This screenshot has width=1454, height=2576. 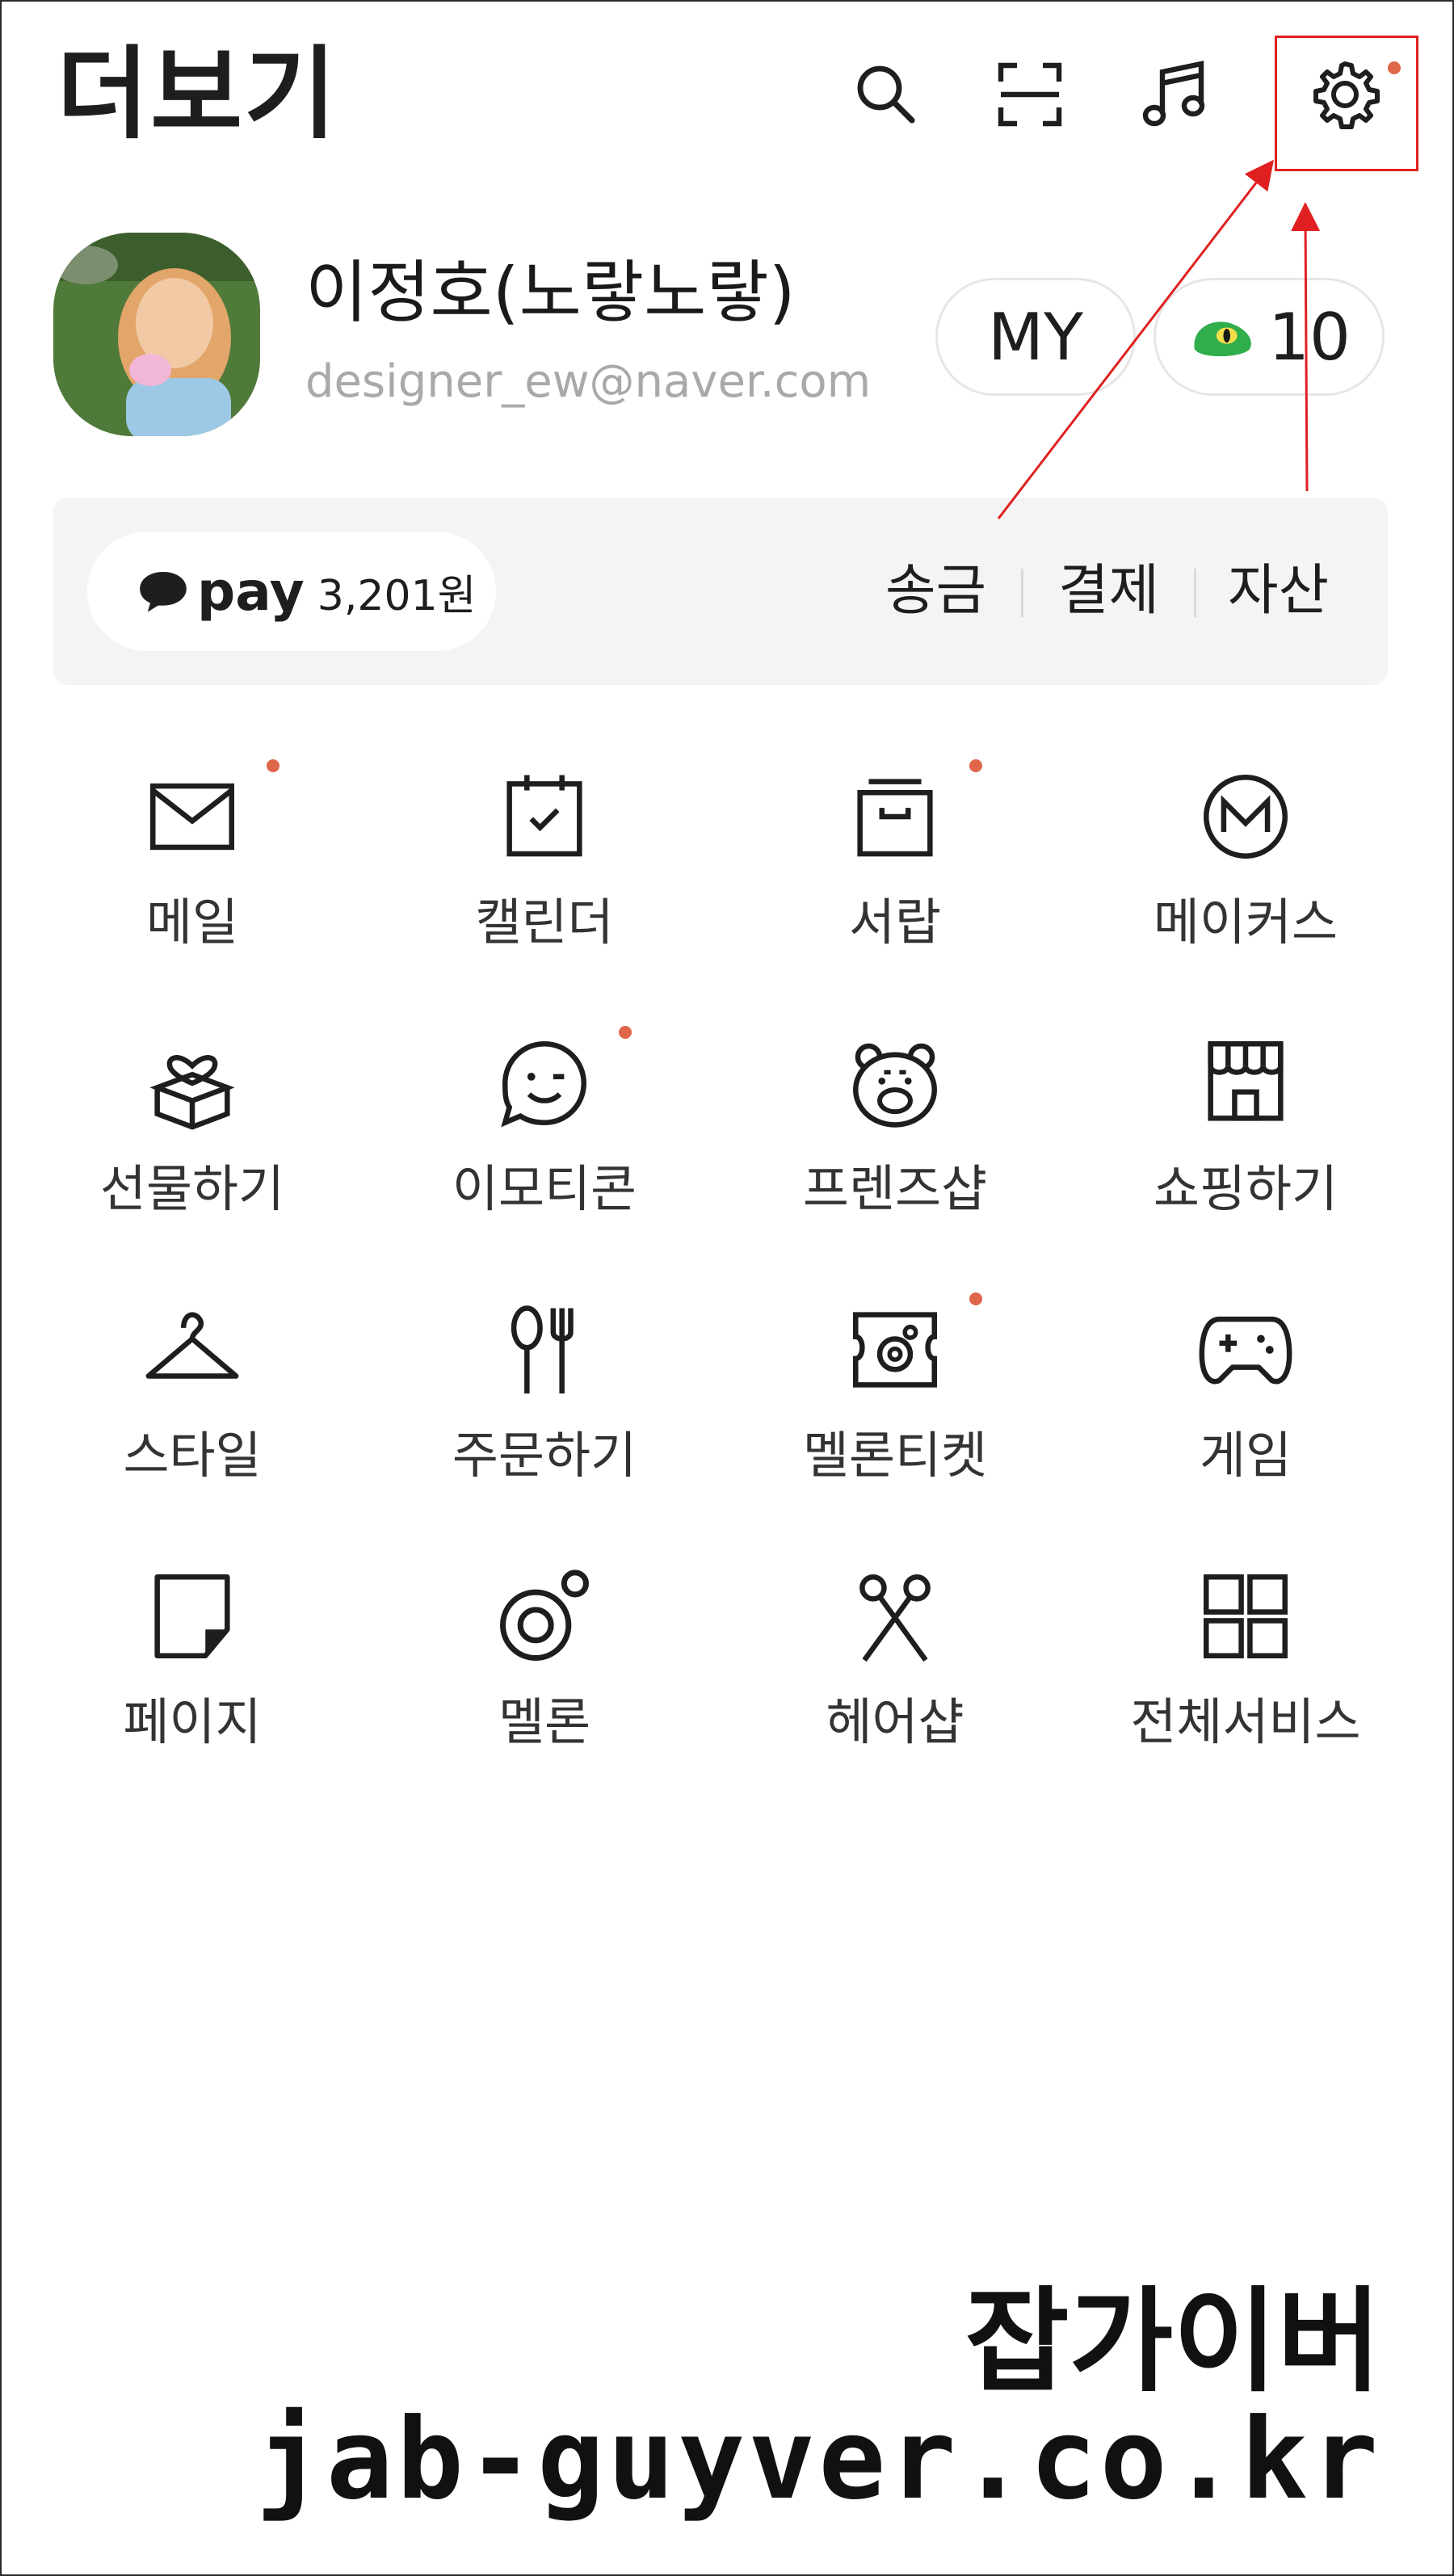 What do you see at coordinates (1346, 104) in the screenshot?
I see `annotation-highlight-box` at bounding box center [1346, 104].